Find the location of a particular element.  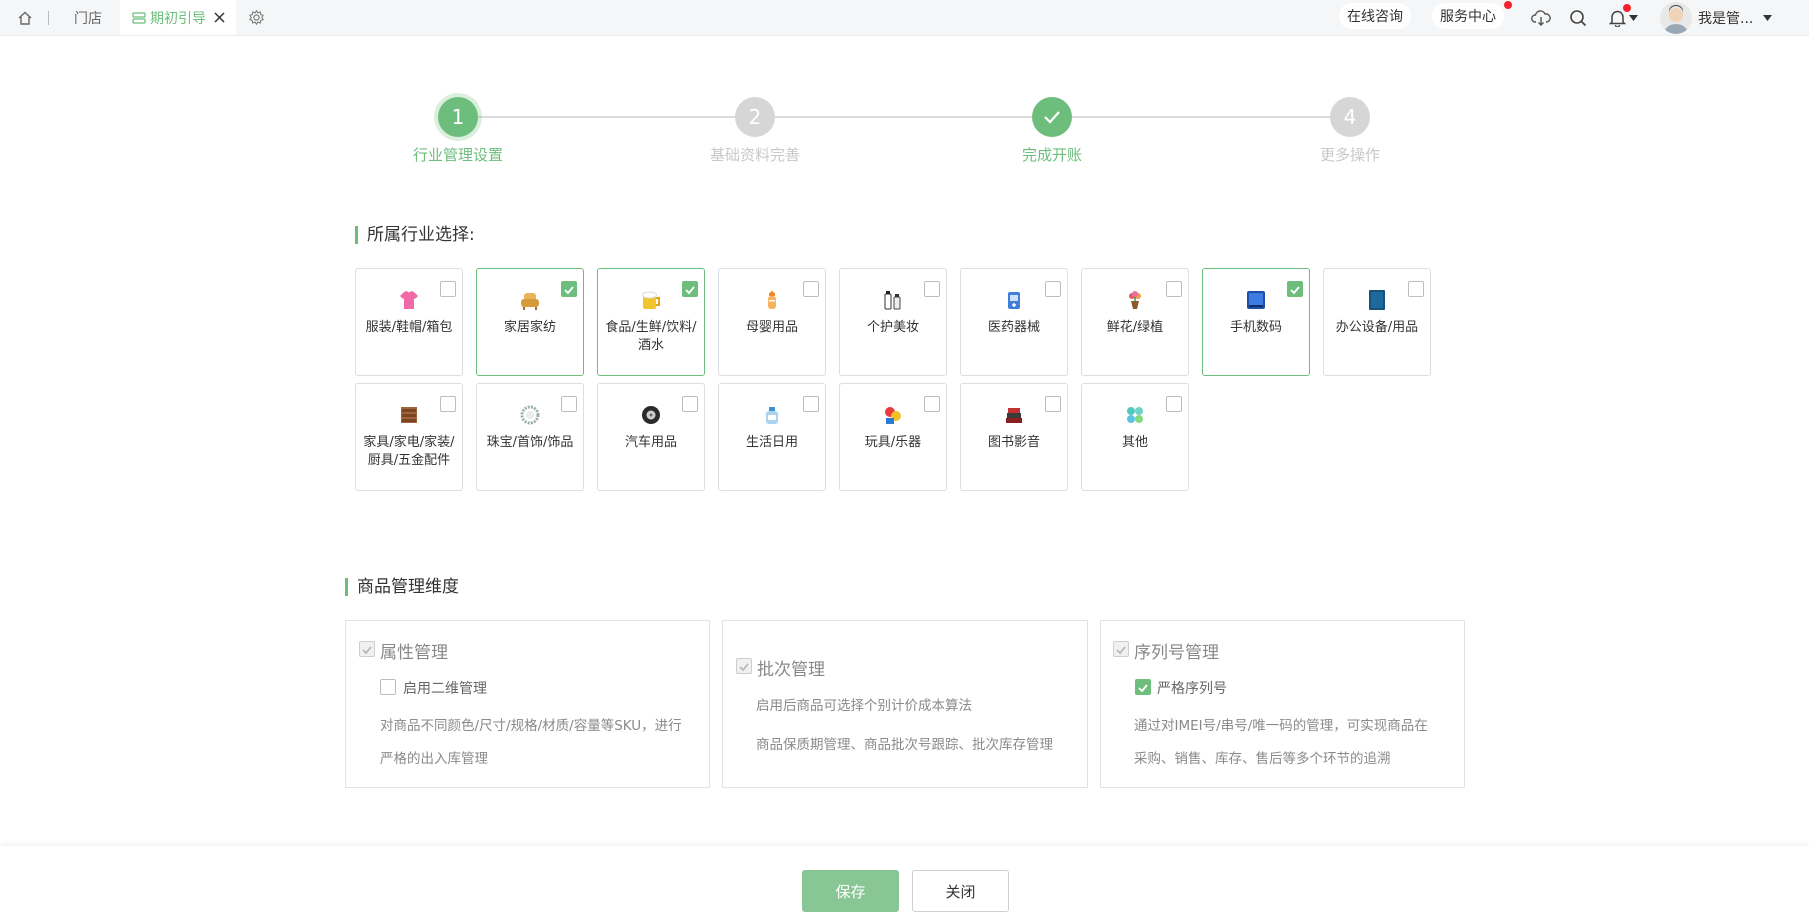

dimension-section-title: 商品管理维度 is located at coordinates (402, 587).